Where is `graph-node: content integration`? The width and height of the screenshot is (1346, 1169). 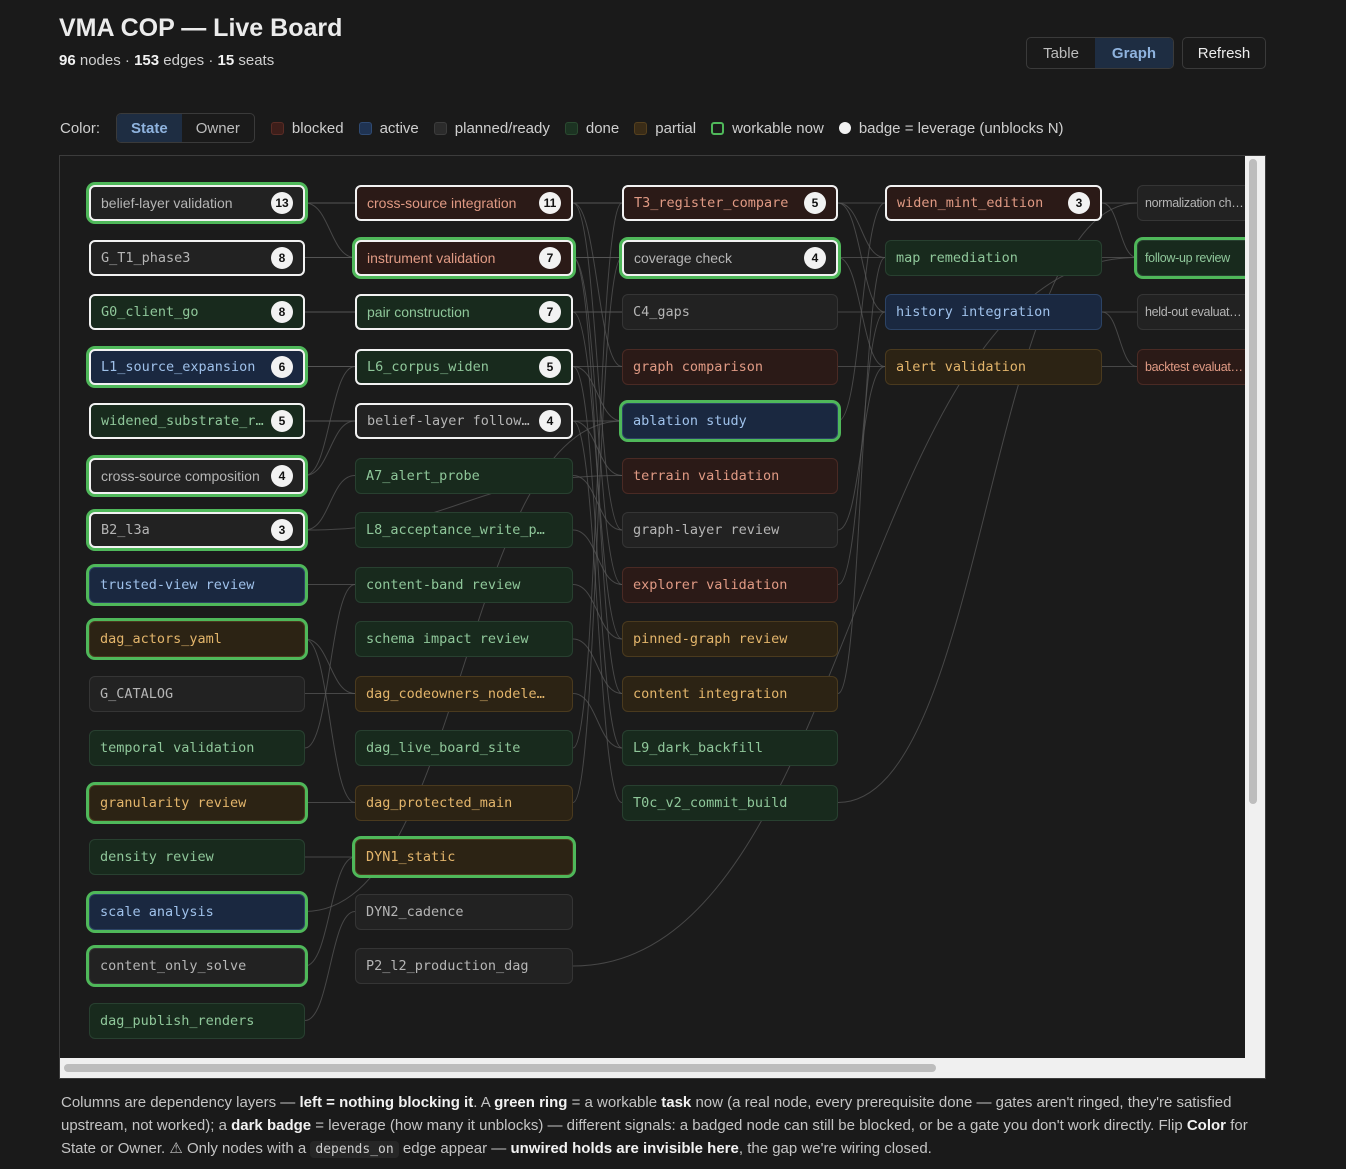
graph-node: content integration is located at coordinates (730, 693).